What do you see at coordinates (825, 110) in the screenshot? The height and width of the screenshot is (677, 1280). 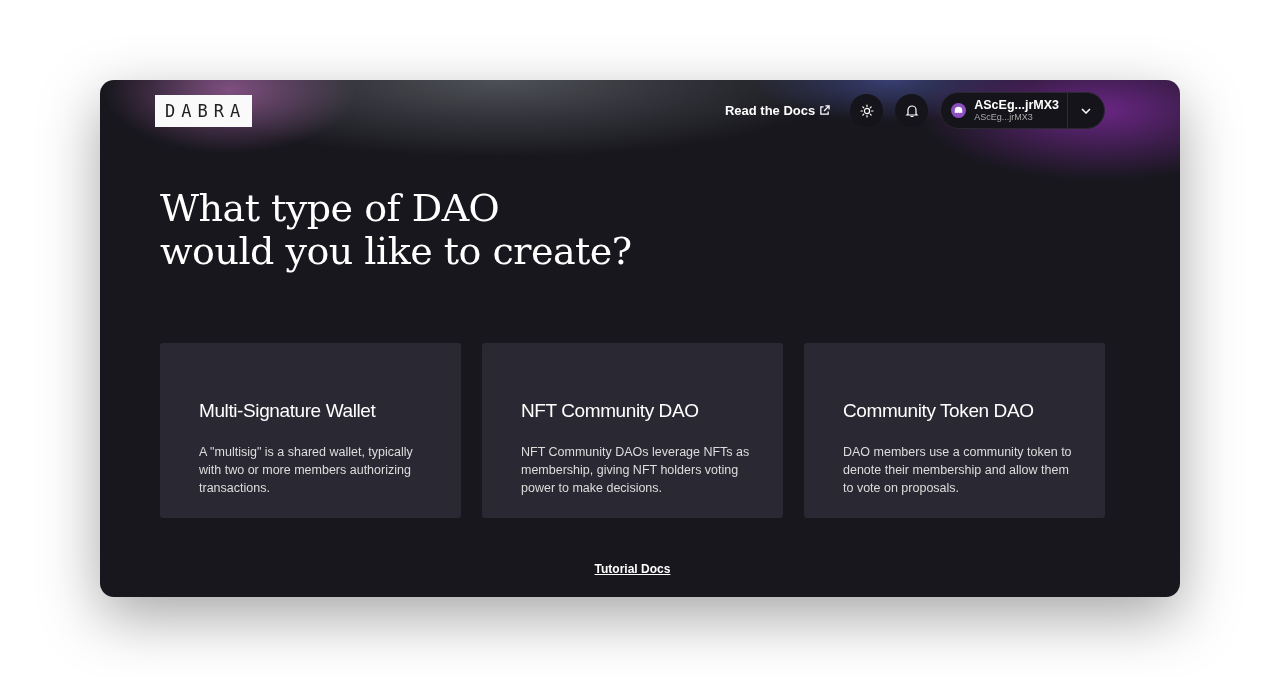 I see `external-link-icon` at bounding box center [825, 110].